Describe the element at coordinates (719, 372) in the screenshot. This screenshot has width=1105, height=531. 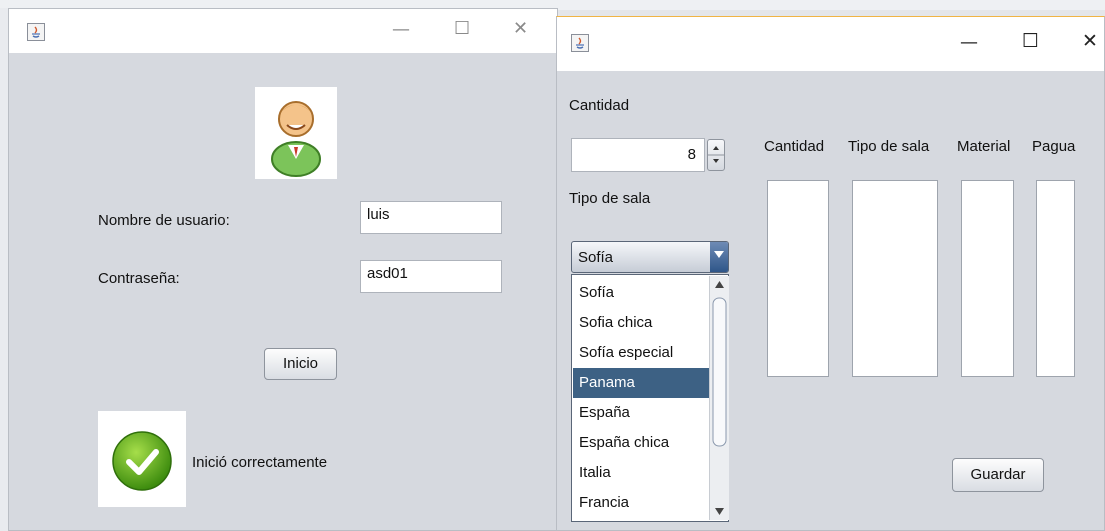
I see `scrollbar-thumb` at that location.